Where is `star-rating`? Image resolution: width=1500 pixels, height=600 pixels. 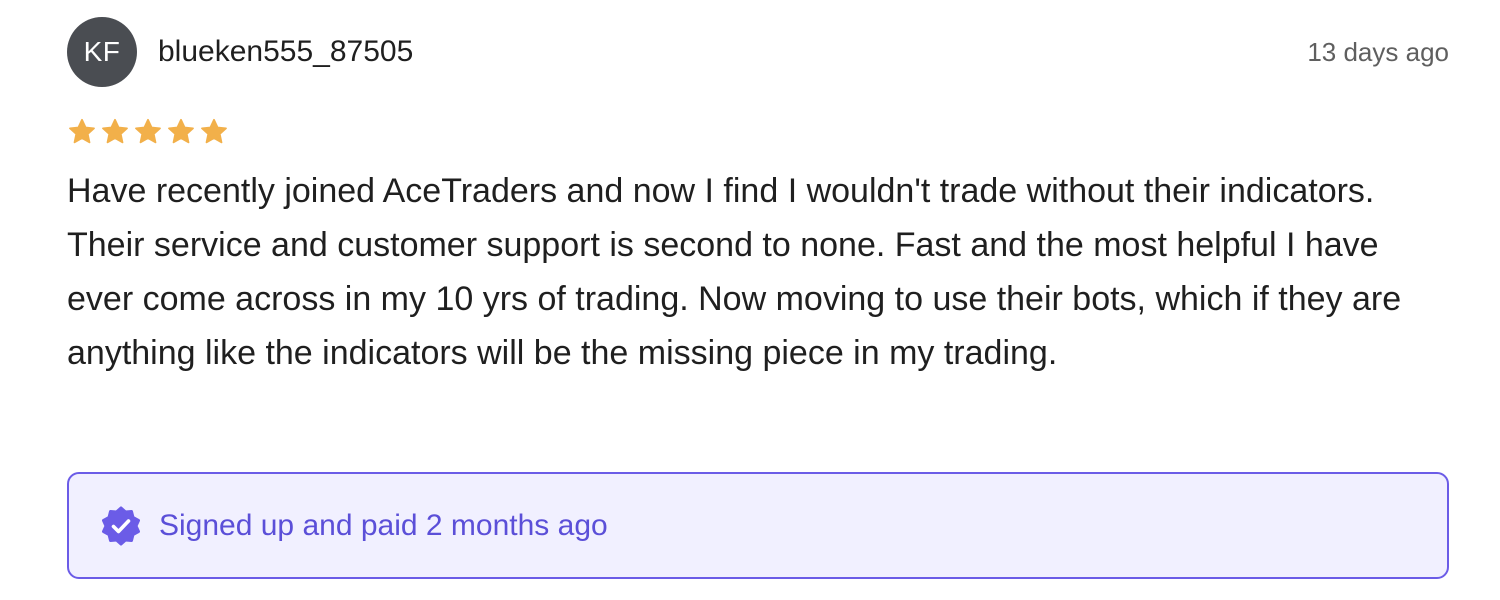 star-rating is located at coordinates (758, 132).